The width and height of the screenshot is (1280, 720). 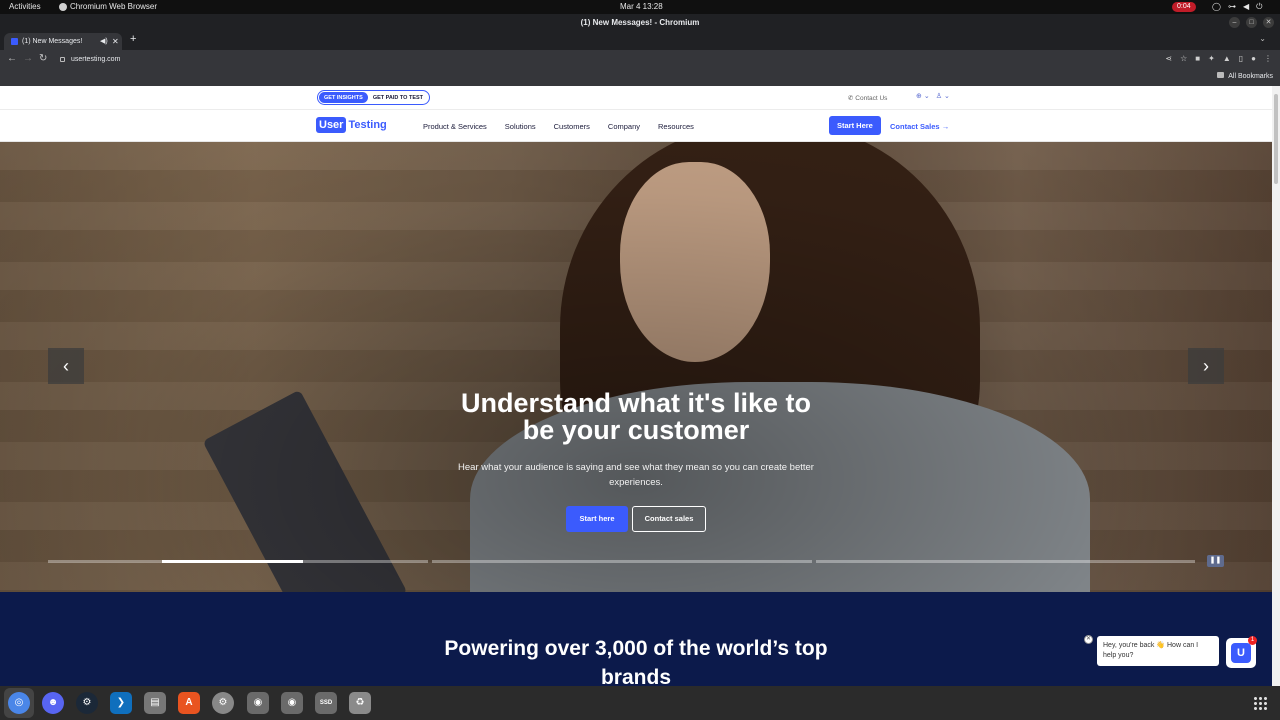 What do you see at coordinates (944, 96) in the screenshot?
I see `login-icon: ♙⌄` at bounding box center [944, 96].